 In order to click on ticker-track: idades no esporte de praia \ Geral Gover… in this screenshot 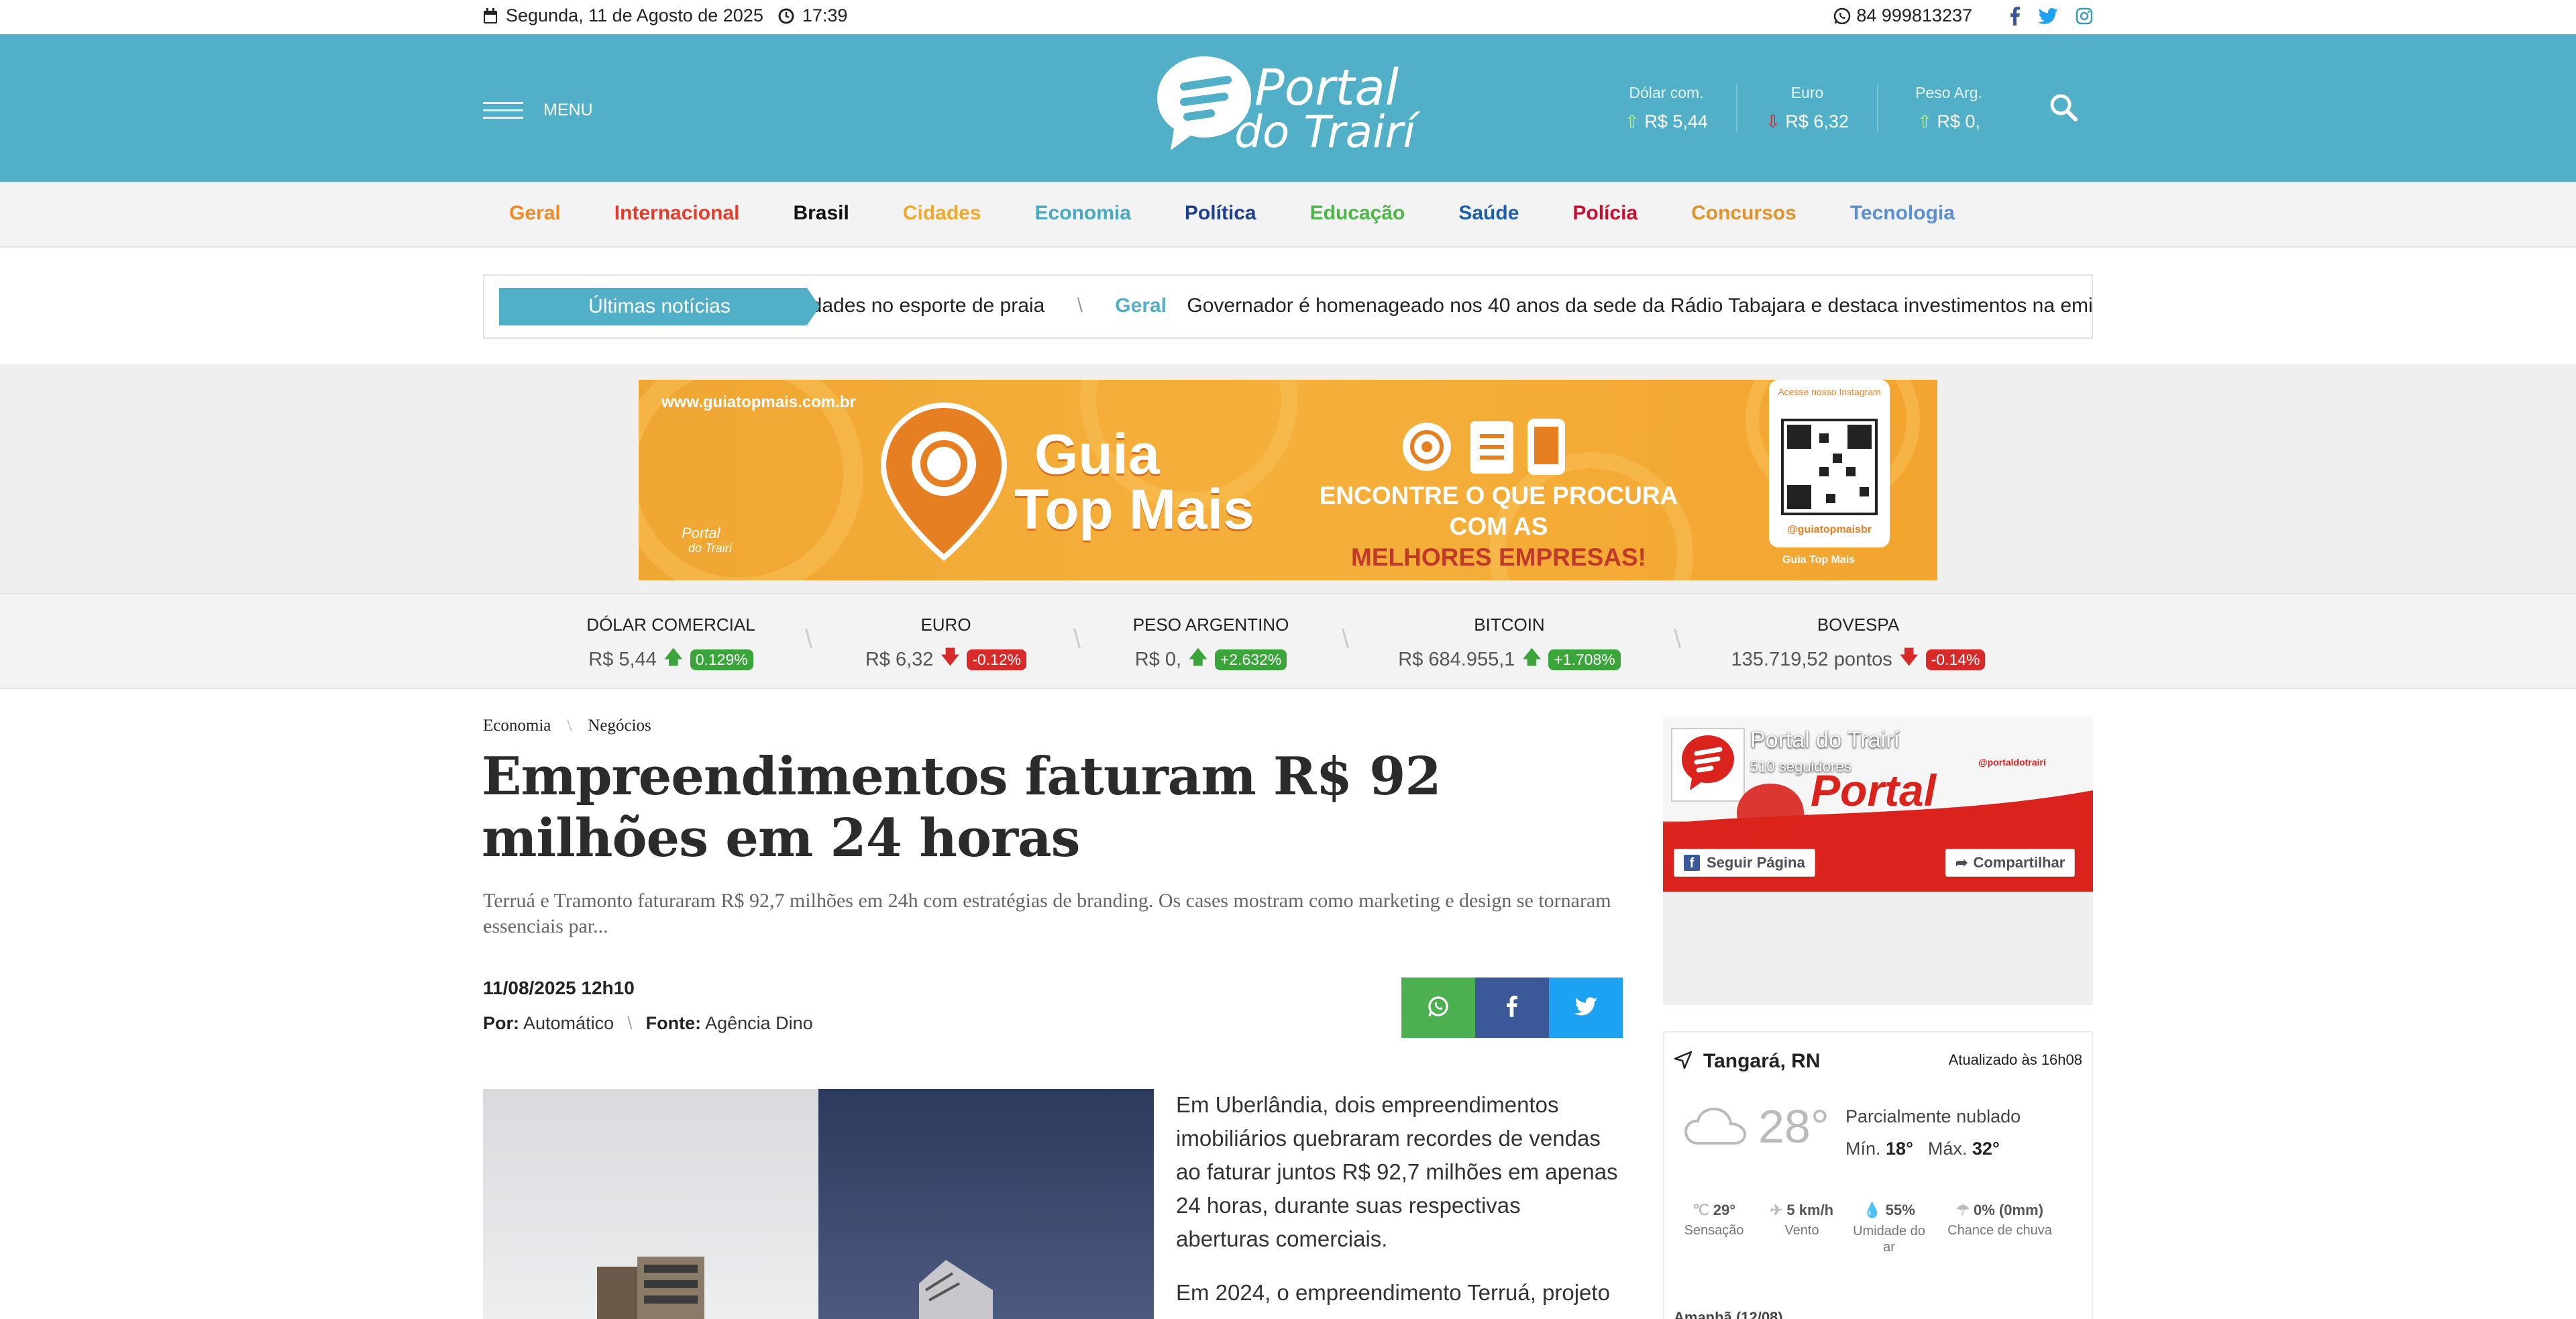, I will do `click(1449, 306)`.